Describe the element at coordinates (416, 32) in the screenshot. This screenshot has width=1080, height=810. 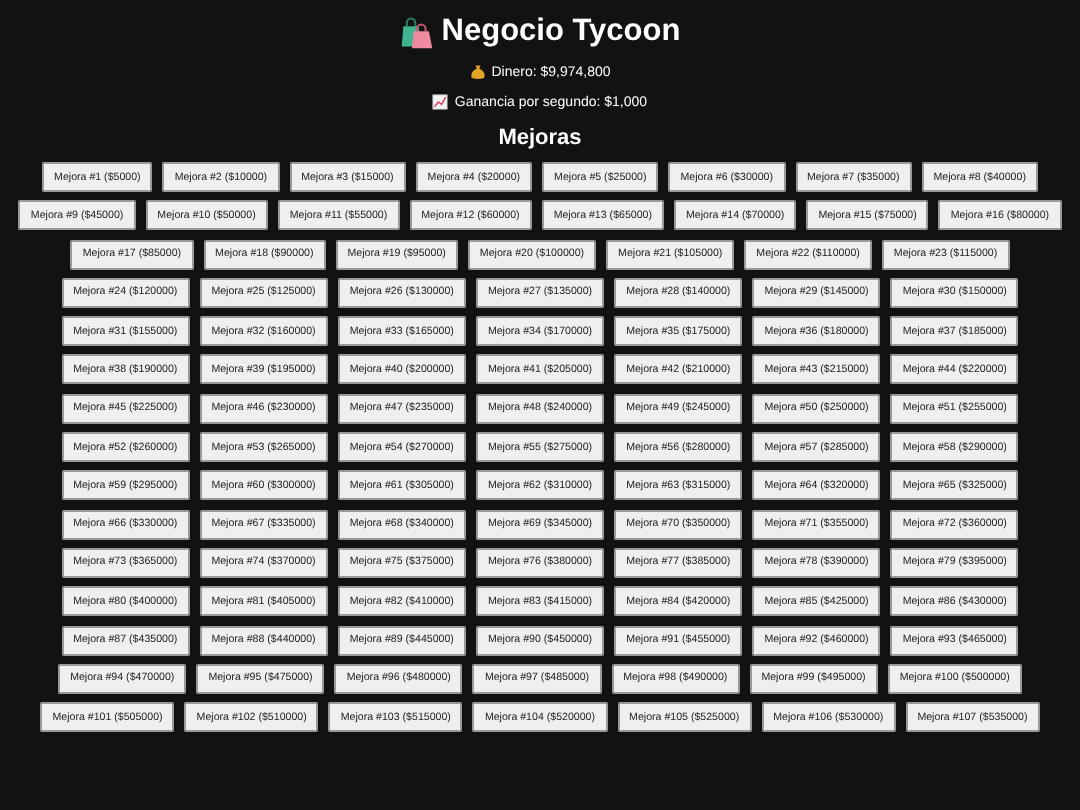
I see `shopping-bags-icon` at that location.